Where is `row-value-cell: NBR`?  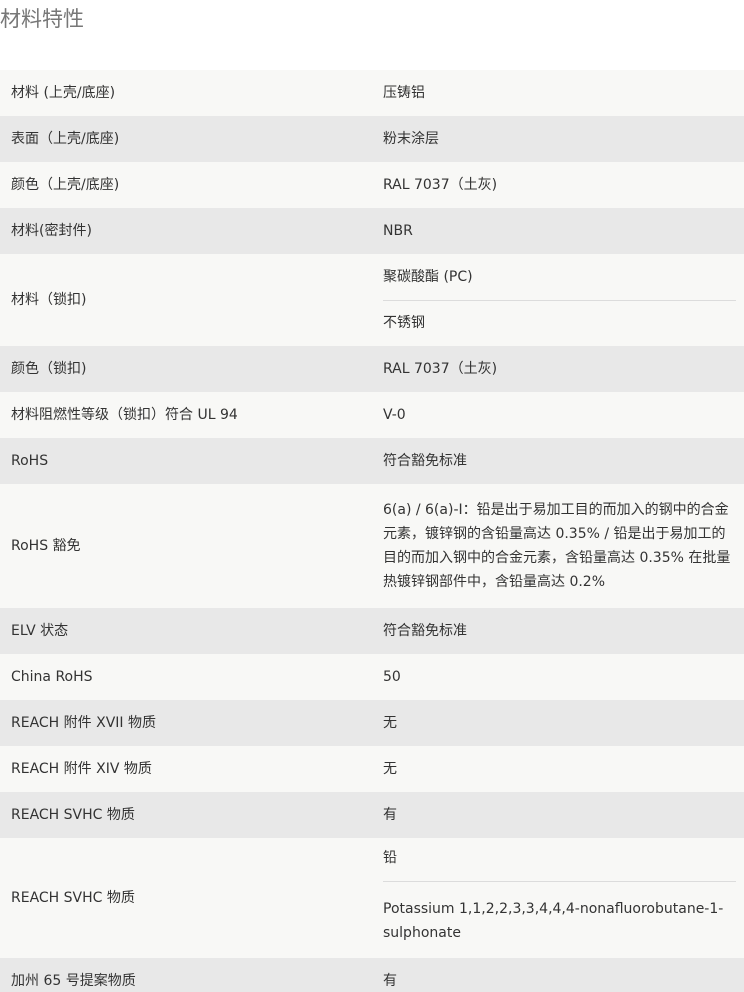 row-value-cell: NBR is located at coordinates (558, 231).